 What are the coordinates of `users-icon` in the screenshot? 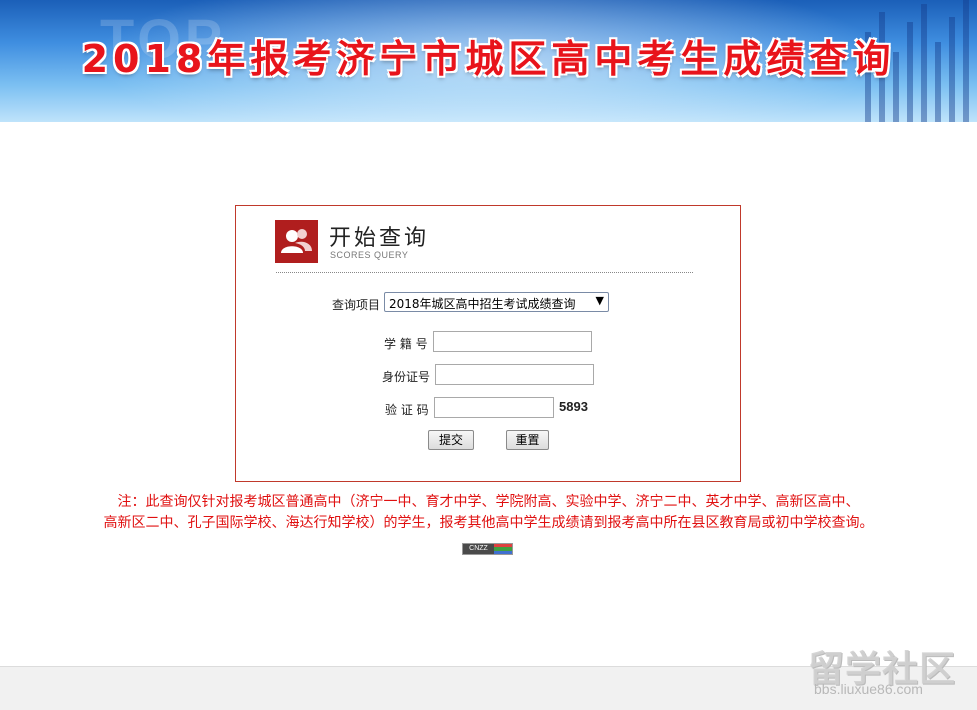 It's located at (296, 241).